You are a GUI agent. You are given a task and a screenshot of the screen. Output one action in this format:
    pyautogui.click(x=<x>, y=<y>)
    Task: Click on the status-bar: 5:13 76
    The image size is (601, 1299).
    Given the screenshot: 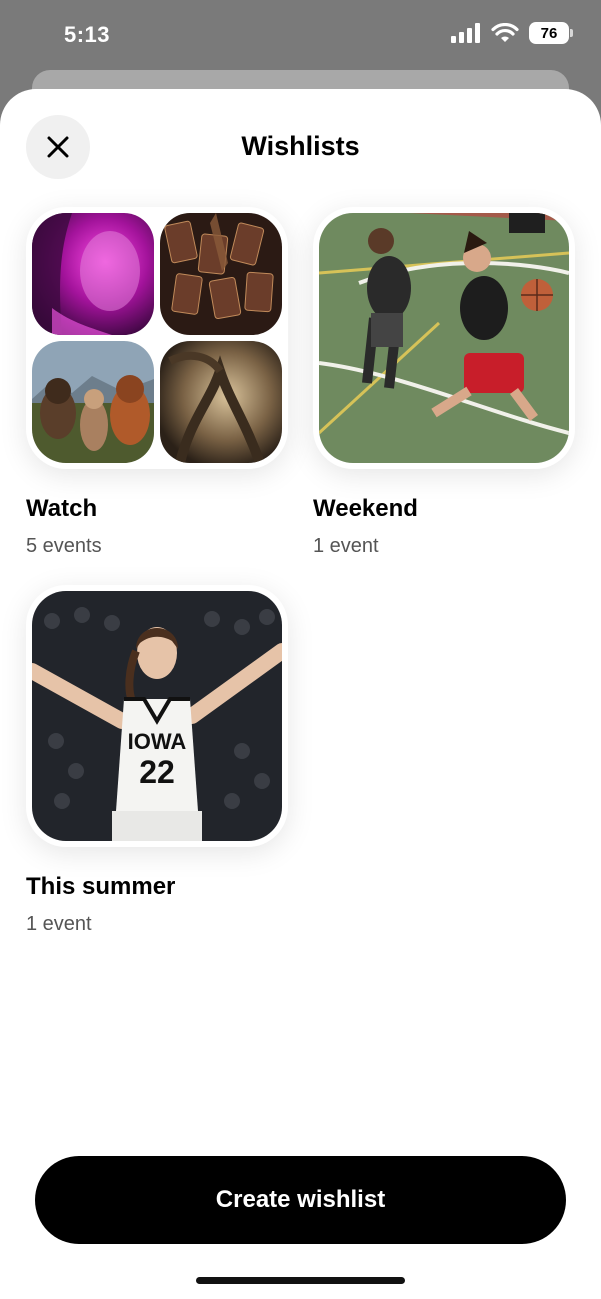 What is the action you would take?
    pyautogui.click(x=300, y=35)
    